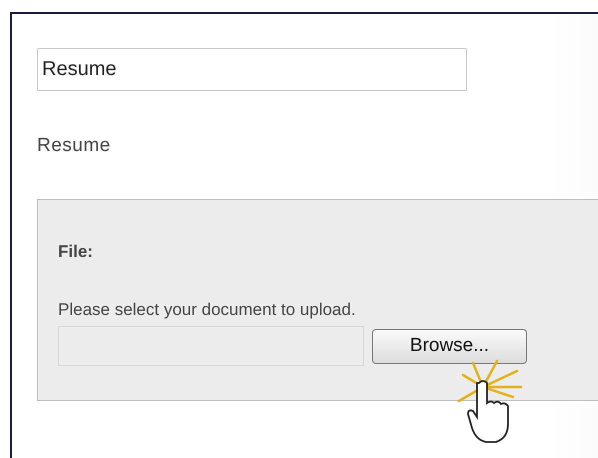 The image size is (598, 458). Describe the element at coordinates (76, 252) in the screenshot. I see `file-heading: File:` at that location.